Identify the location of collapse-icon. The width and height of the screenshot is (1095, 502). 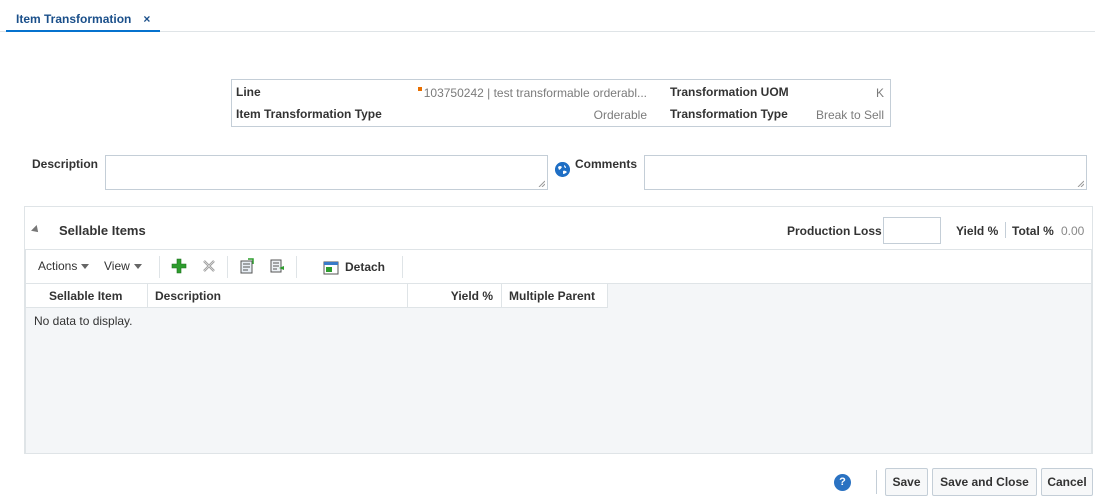
(36, 230).